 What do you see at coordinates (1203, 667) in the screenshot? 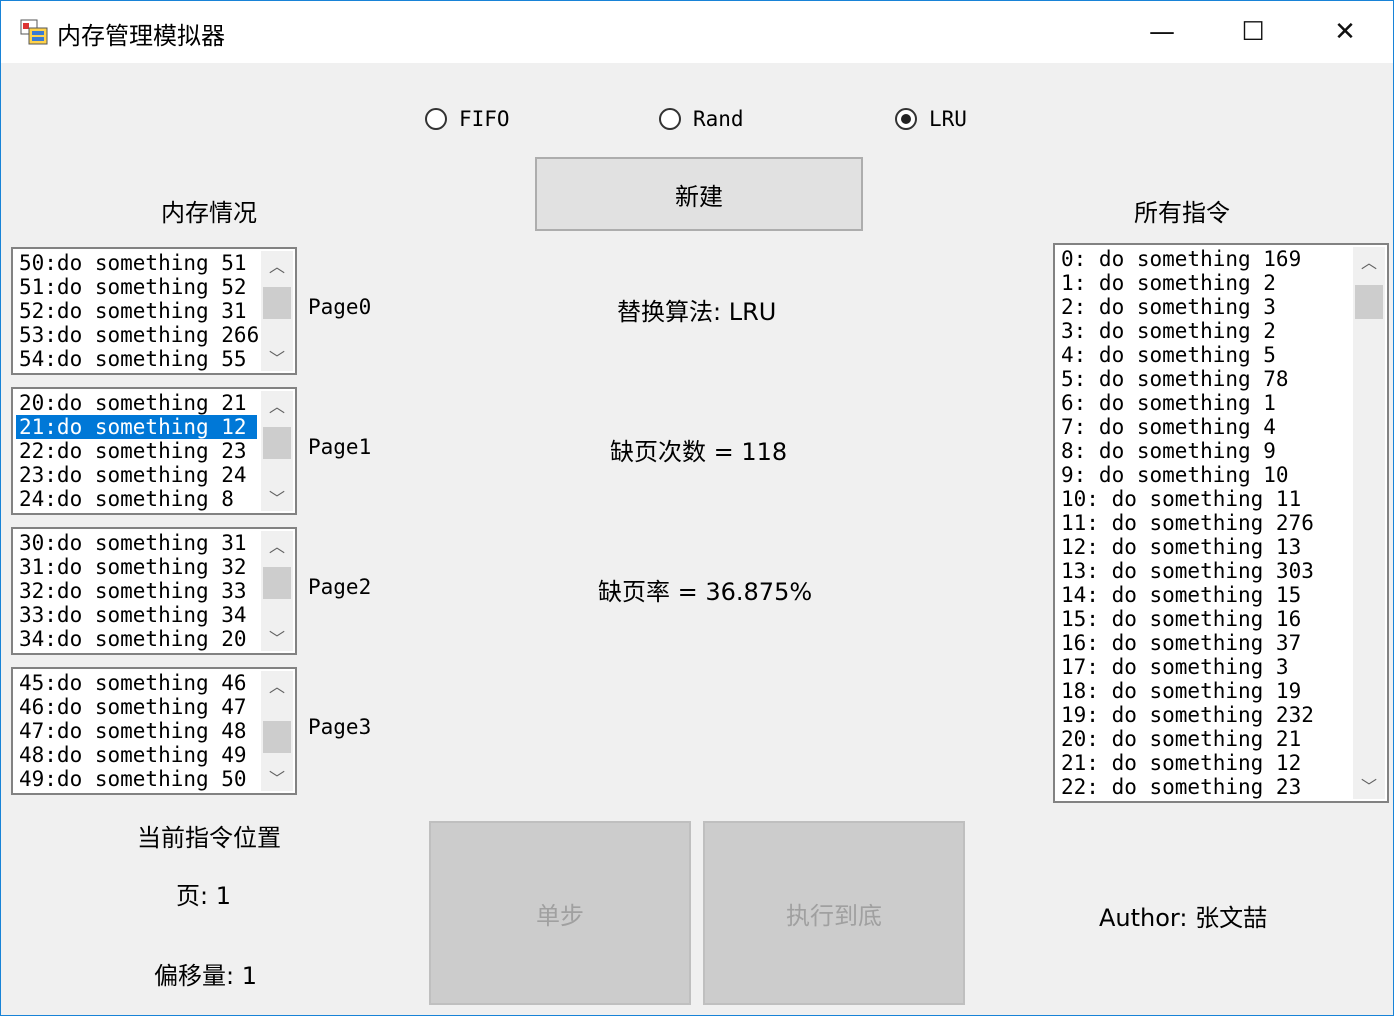
I see `list-item: 17: do something 3` at bounding box center [1203, 667].